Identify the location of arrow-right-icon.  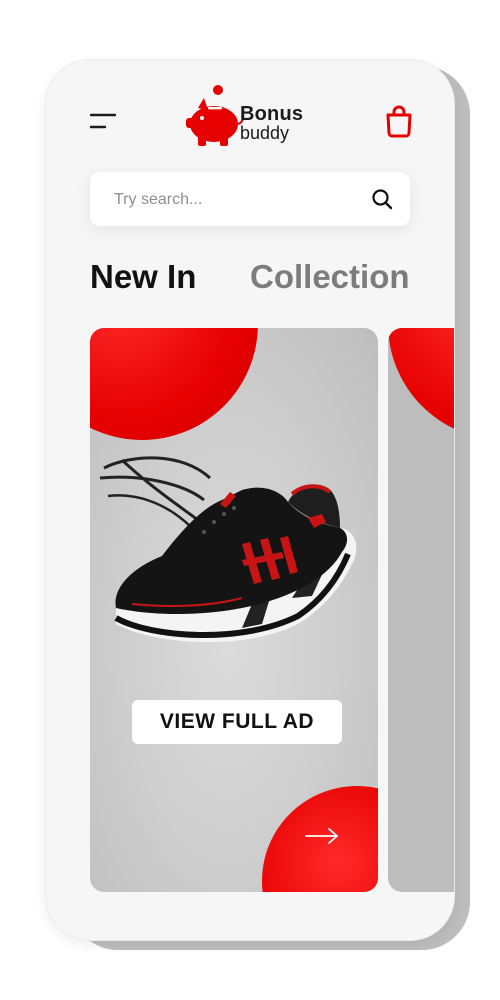
(322, 836).